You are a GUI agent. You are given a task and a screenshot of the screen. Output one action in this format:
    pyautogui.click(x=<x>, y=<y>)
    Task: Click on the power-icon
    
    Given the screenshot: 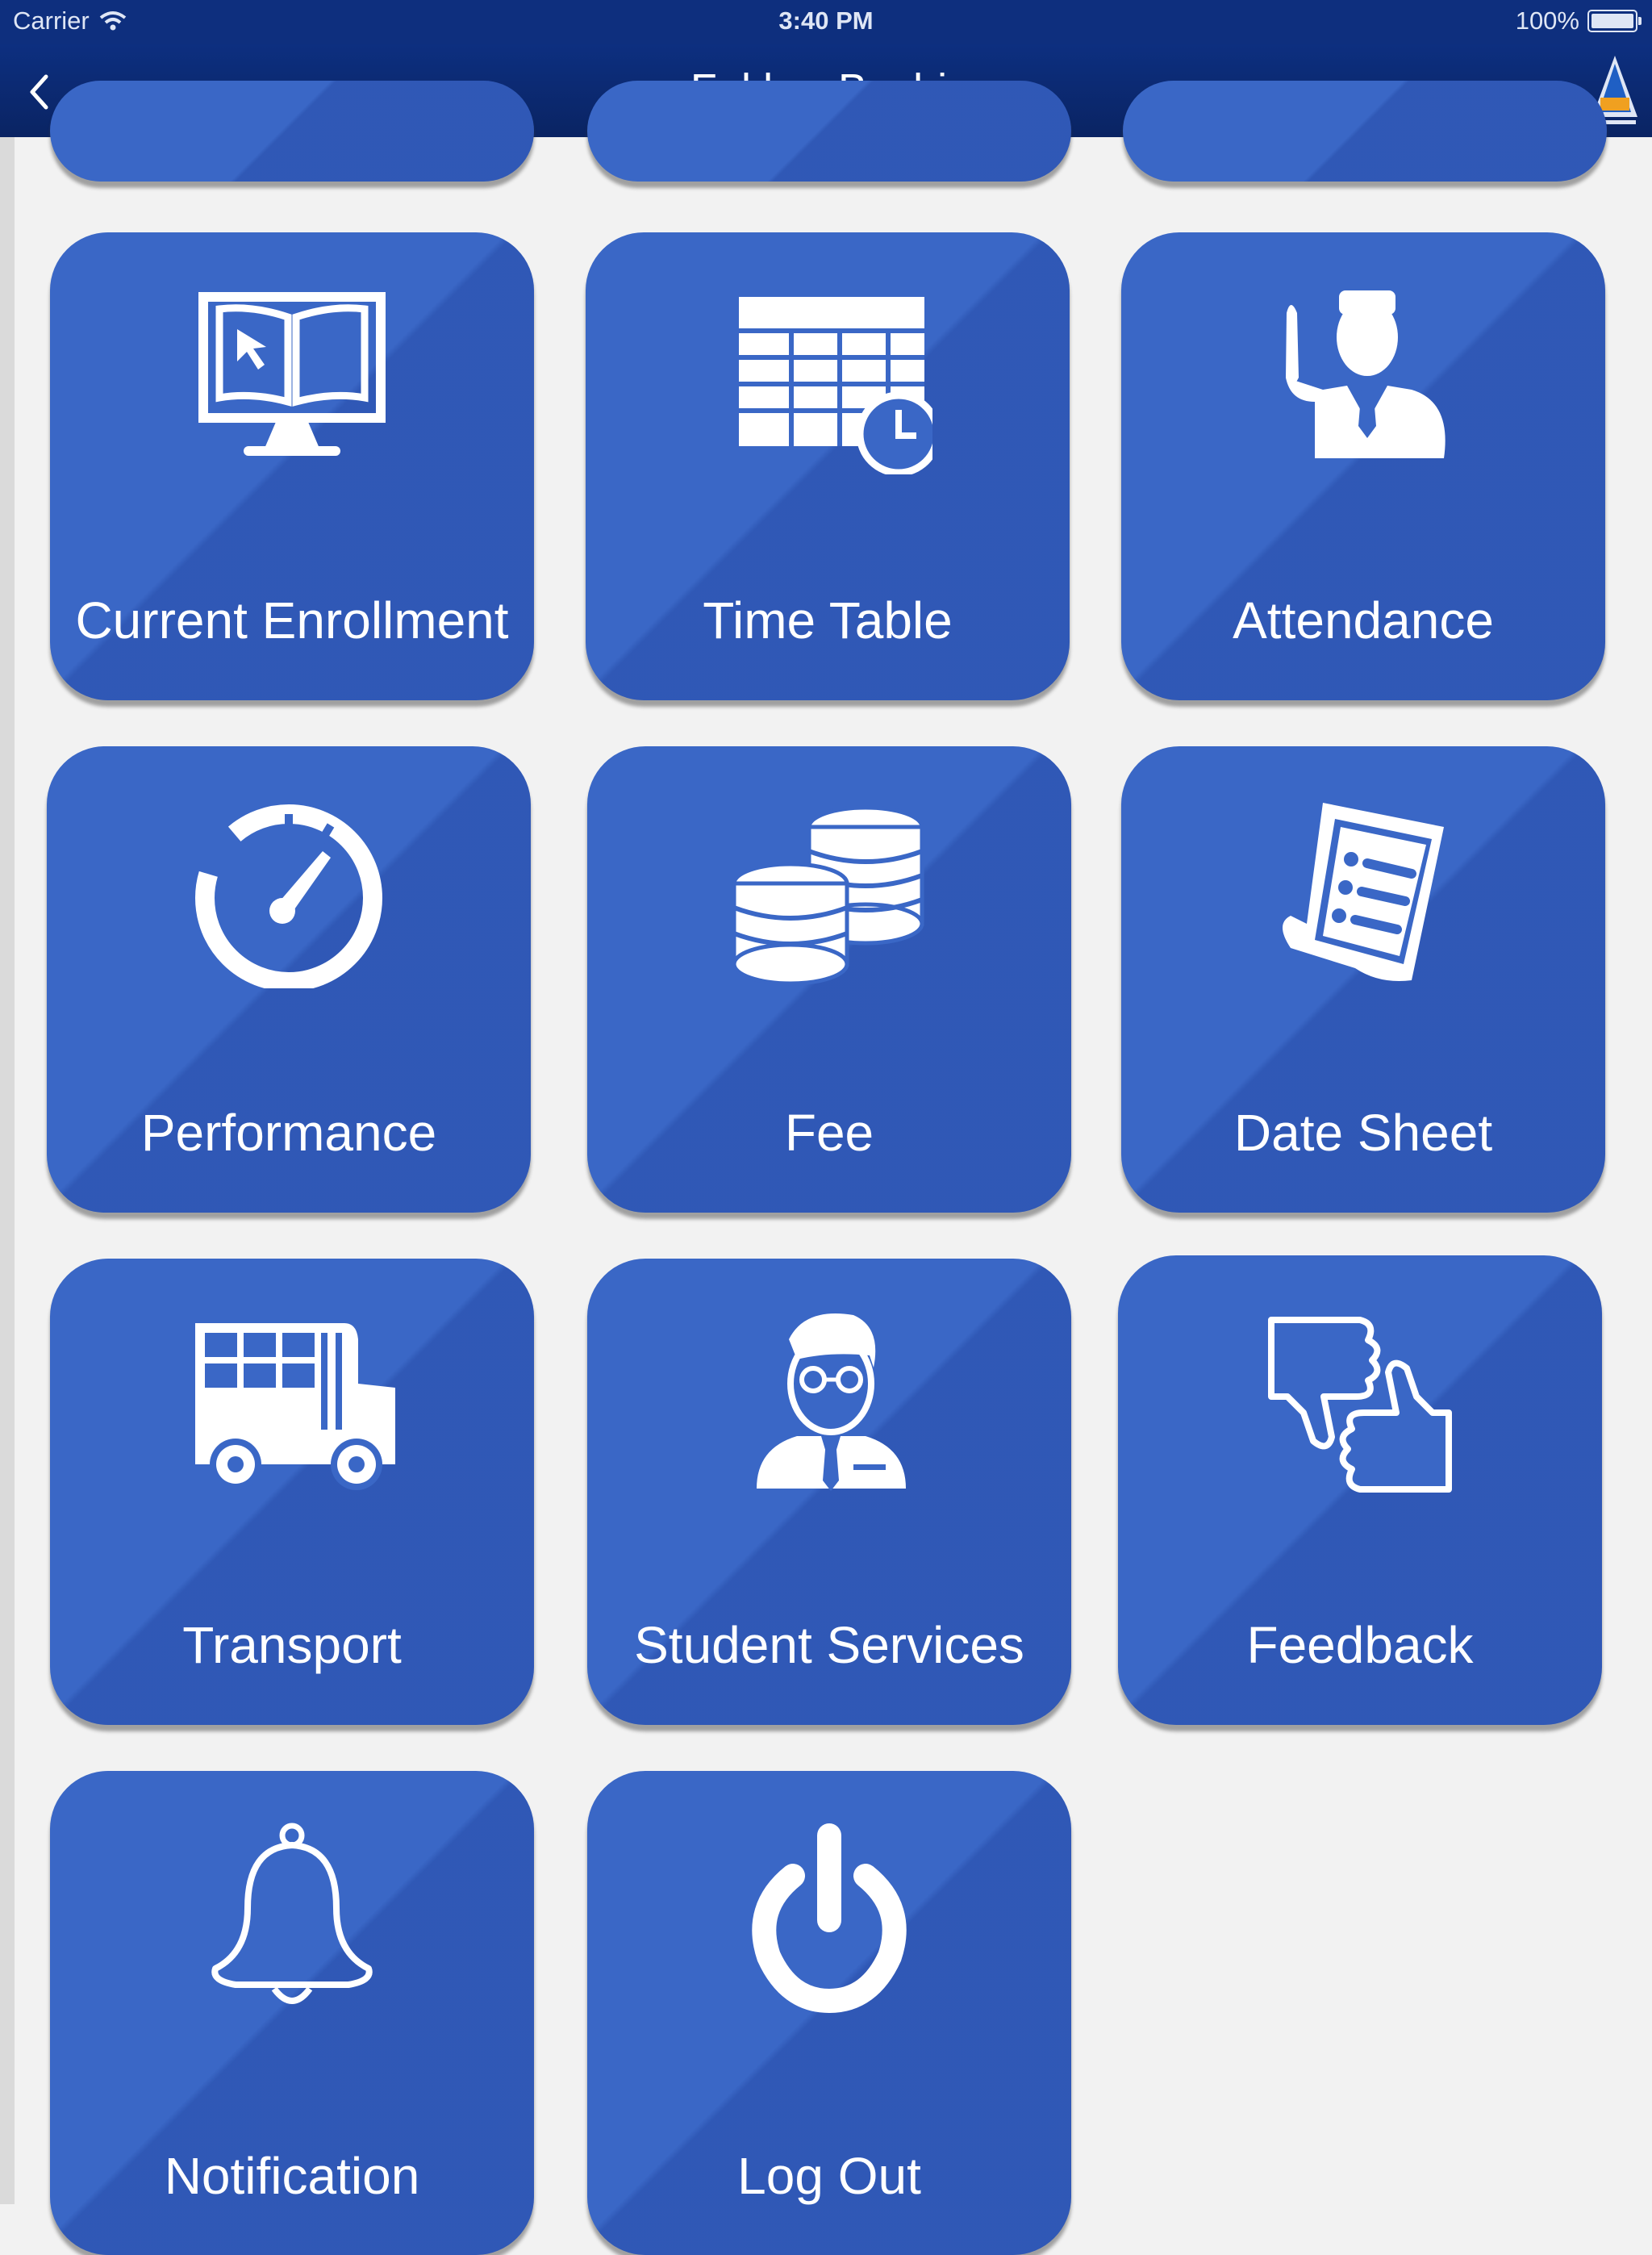 What is the action you would take?
    pyautogui.click(x=829, y=1918)
    